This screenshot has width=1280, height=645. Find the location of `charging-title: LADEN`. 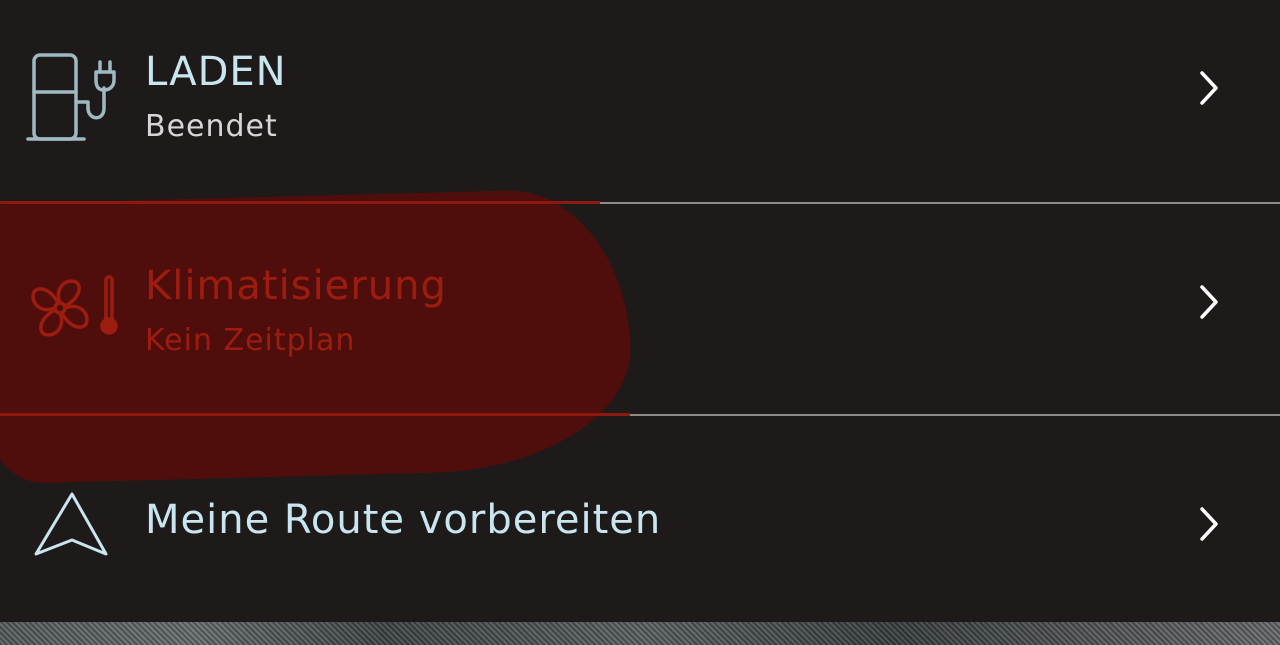

charging-title: LADEN is located at coordinates (216, 72).